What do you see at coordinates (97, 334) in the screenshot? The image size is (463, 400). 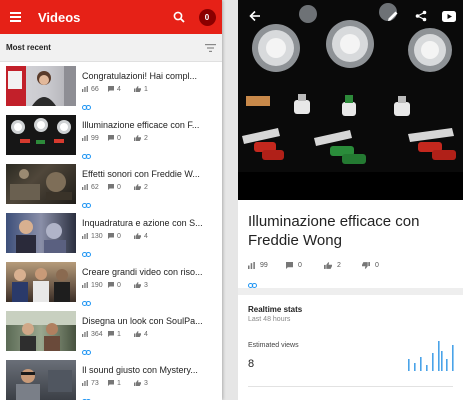 I see `views-count: 364` at bounding box center [97, 334].